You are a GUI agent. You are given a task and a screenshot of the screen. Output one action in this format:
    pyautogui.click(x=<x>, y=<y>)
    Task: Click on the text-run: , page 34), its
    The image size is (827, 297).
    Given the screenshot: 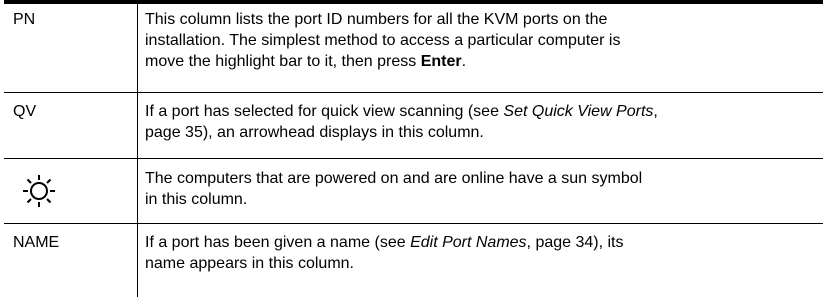 What is the action you would take?
    pyautogui.click(x=575, y=242)
    